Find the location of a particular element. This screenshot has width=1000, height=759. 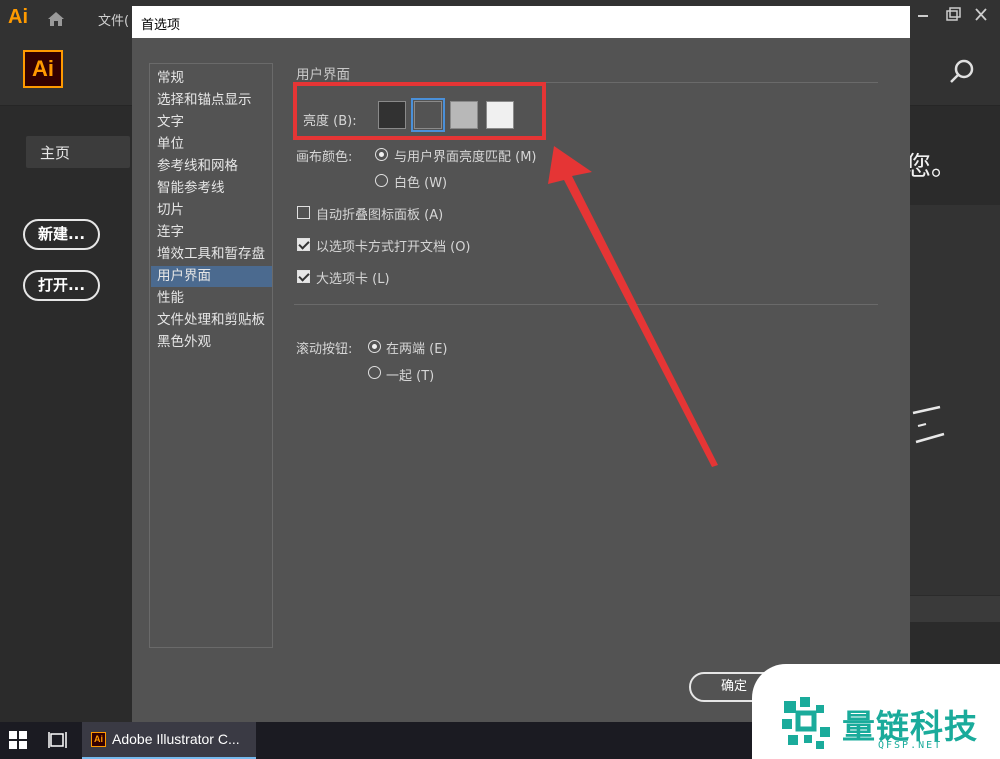

section-title: 用户界面 is located at coordinates (323, 75).